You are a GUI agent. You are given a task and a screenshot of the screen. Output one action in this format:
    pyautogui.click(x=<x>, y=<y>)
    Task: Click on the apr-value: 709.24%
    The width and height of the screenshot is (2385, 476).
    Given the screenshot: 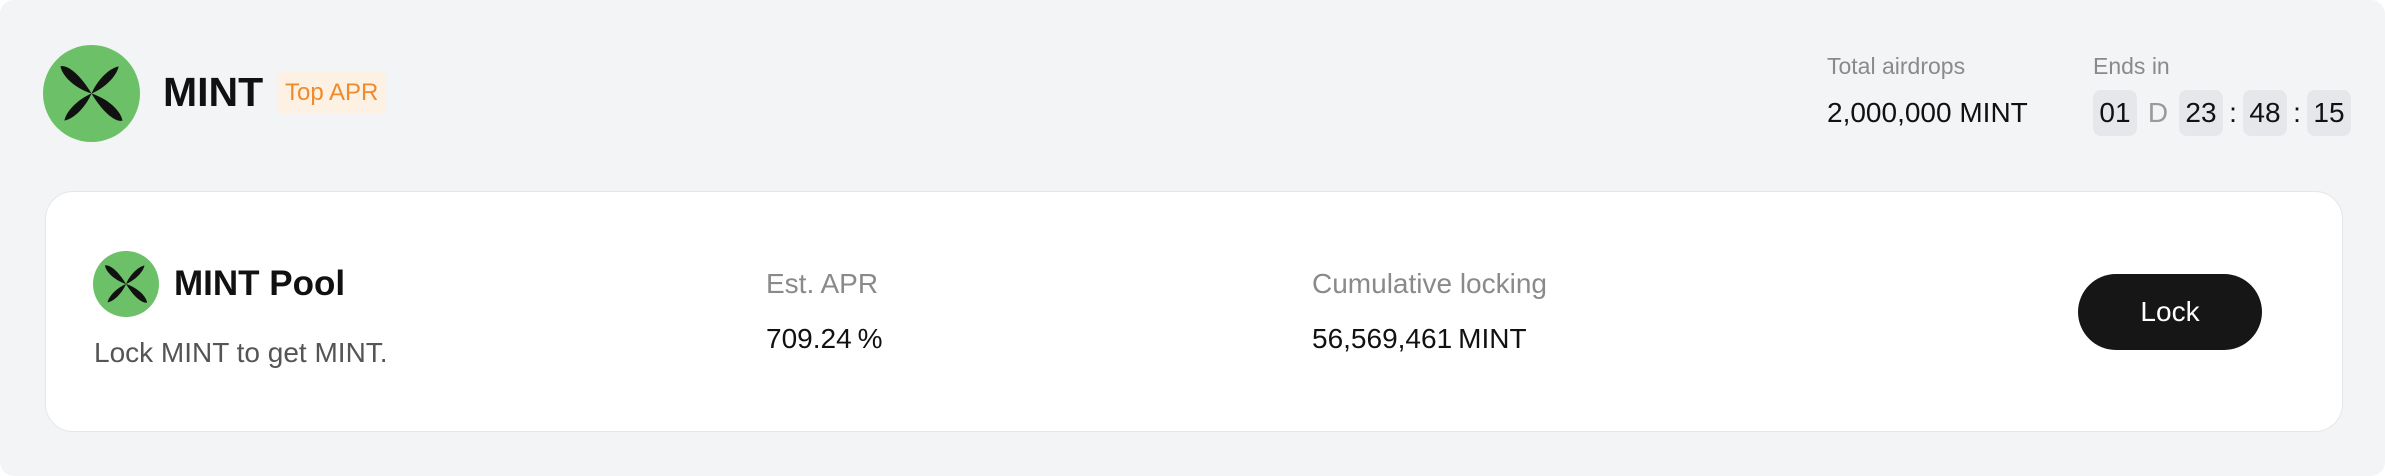 What is the action you would take?
    pyautogui.click(x=824, y=339)
    